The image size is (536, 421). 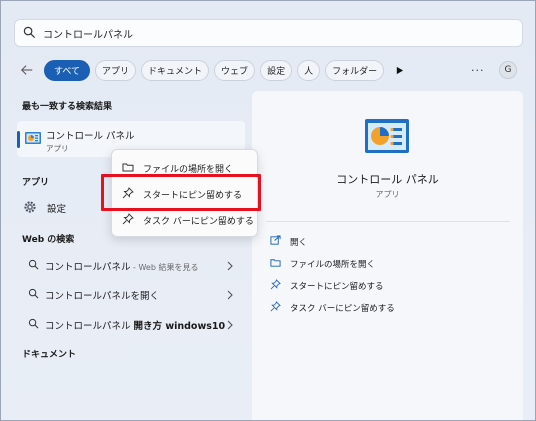 What do you see at coordinates (116, 70) in the screenshot?
I see `filter-chip-apps: アプリ` at bounding box center [116, 70].